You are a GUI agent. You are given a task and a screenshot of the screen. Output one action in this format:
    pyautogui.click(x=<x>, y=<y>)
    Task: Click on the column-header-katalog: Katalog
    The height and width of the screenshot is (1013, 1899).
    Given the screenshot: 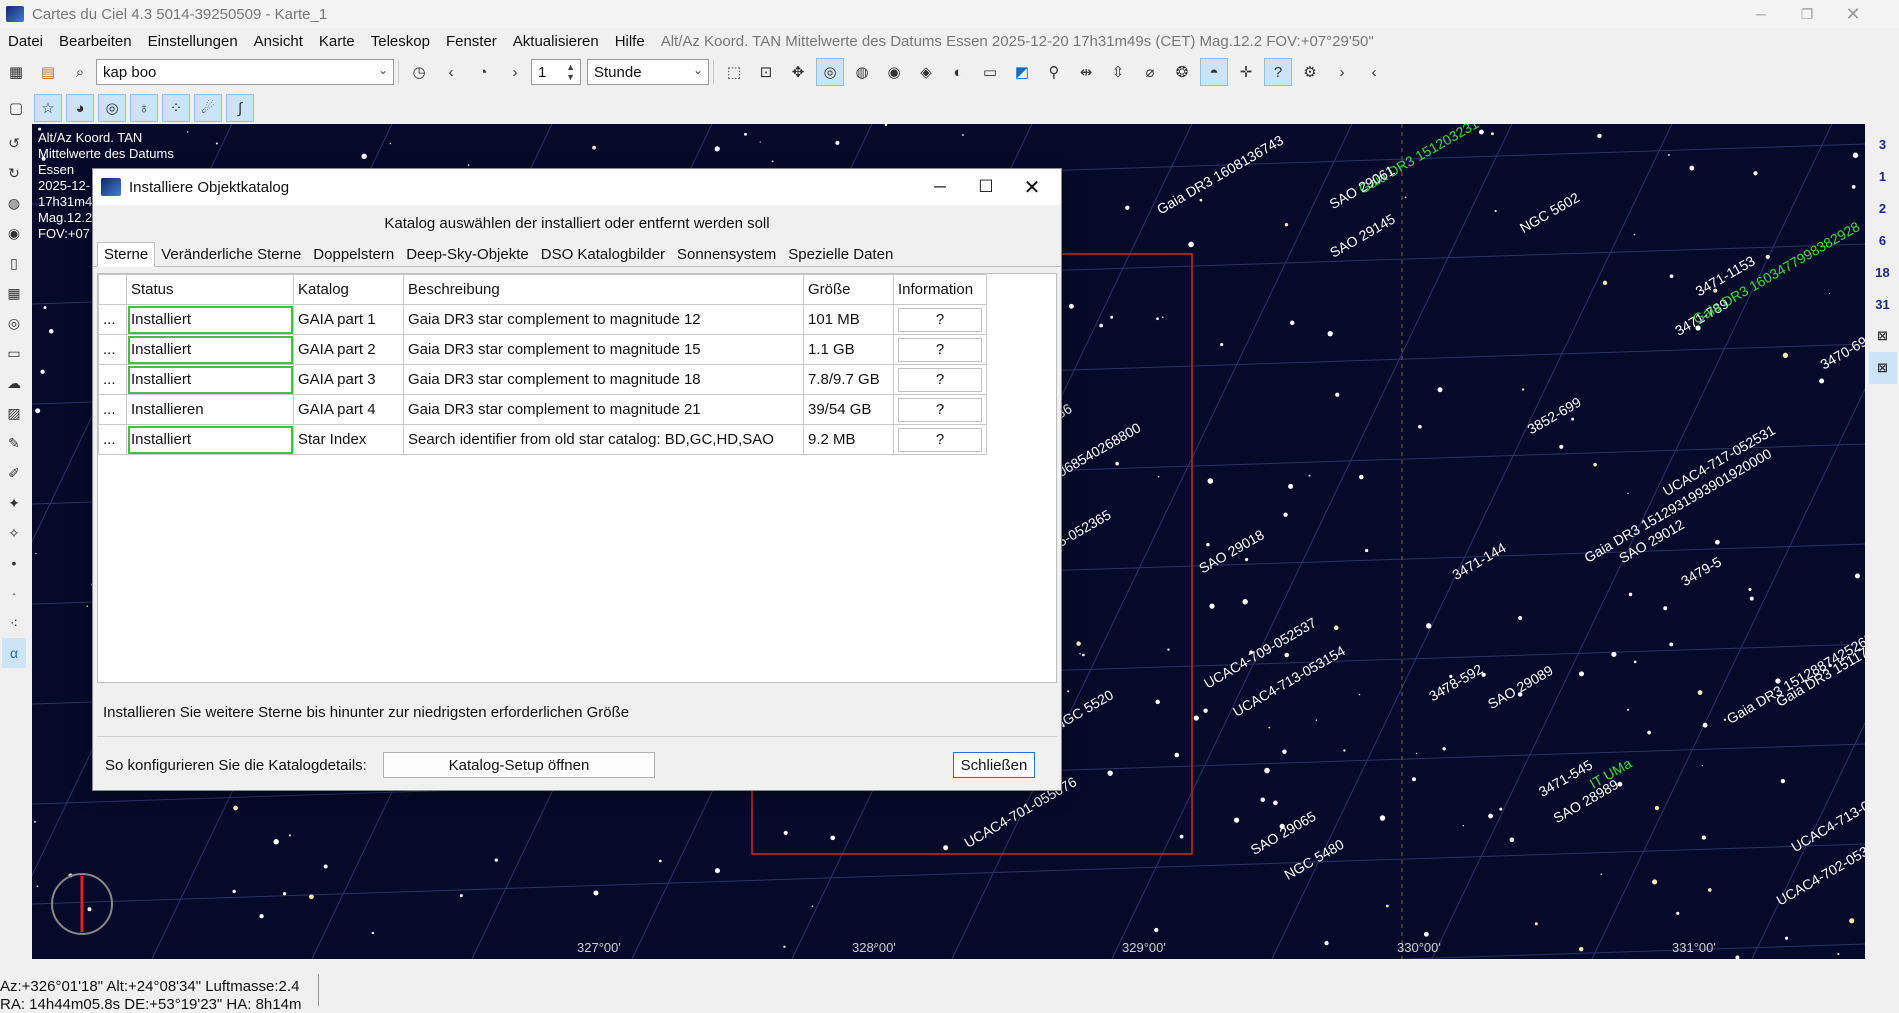 What is the action you would take?
    pyautogui.click(x=348, y=289)
    